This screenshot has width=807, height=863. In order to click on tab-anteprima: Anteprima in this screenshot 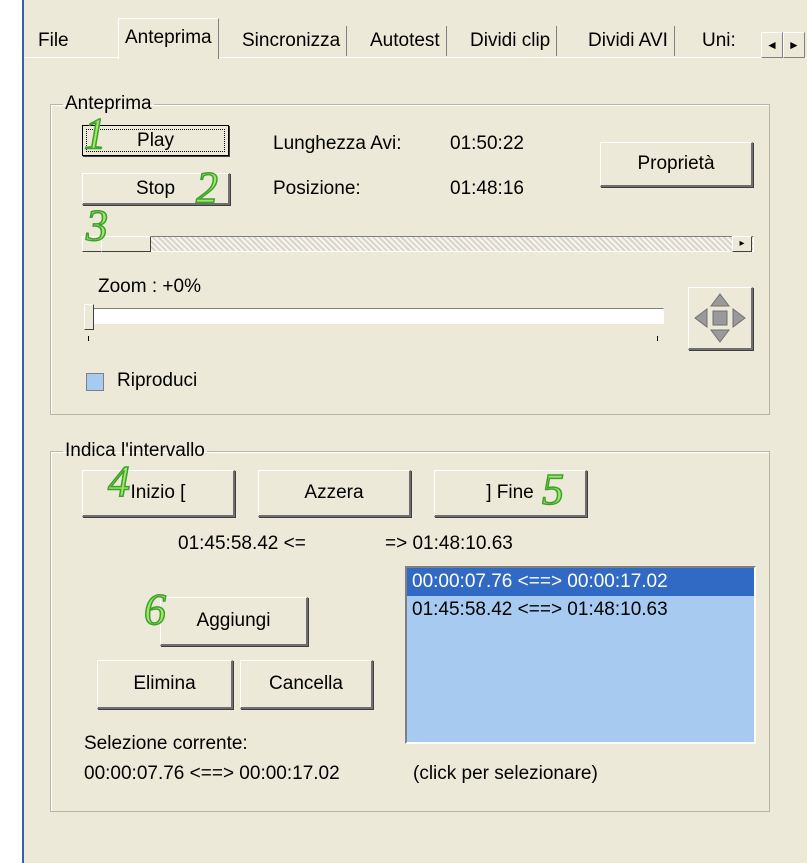, I will do `click(168, 38)`.